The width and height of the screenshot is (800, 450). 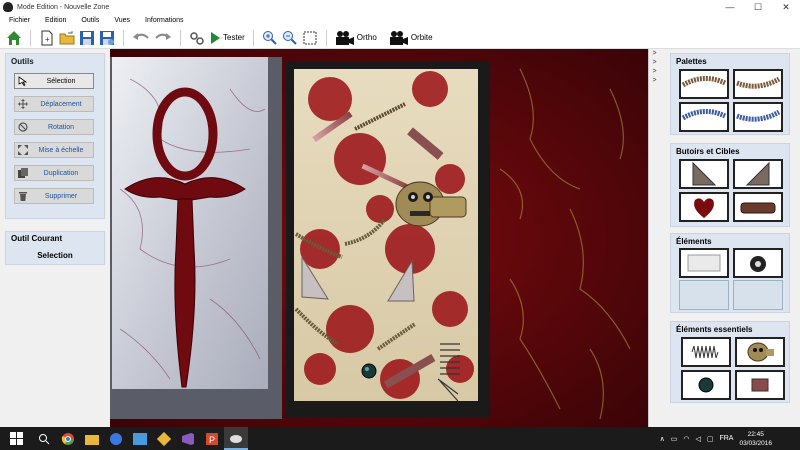 I want to click on essentials-title: Éléments essentiels, so click(x=714, y=329).